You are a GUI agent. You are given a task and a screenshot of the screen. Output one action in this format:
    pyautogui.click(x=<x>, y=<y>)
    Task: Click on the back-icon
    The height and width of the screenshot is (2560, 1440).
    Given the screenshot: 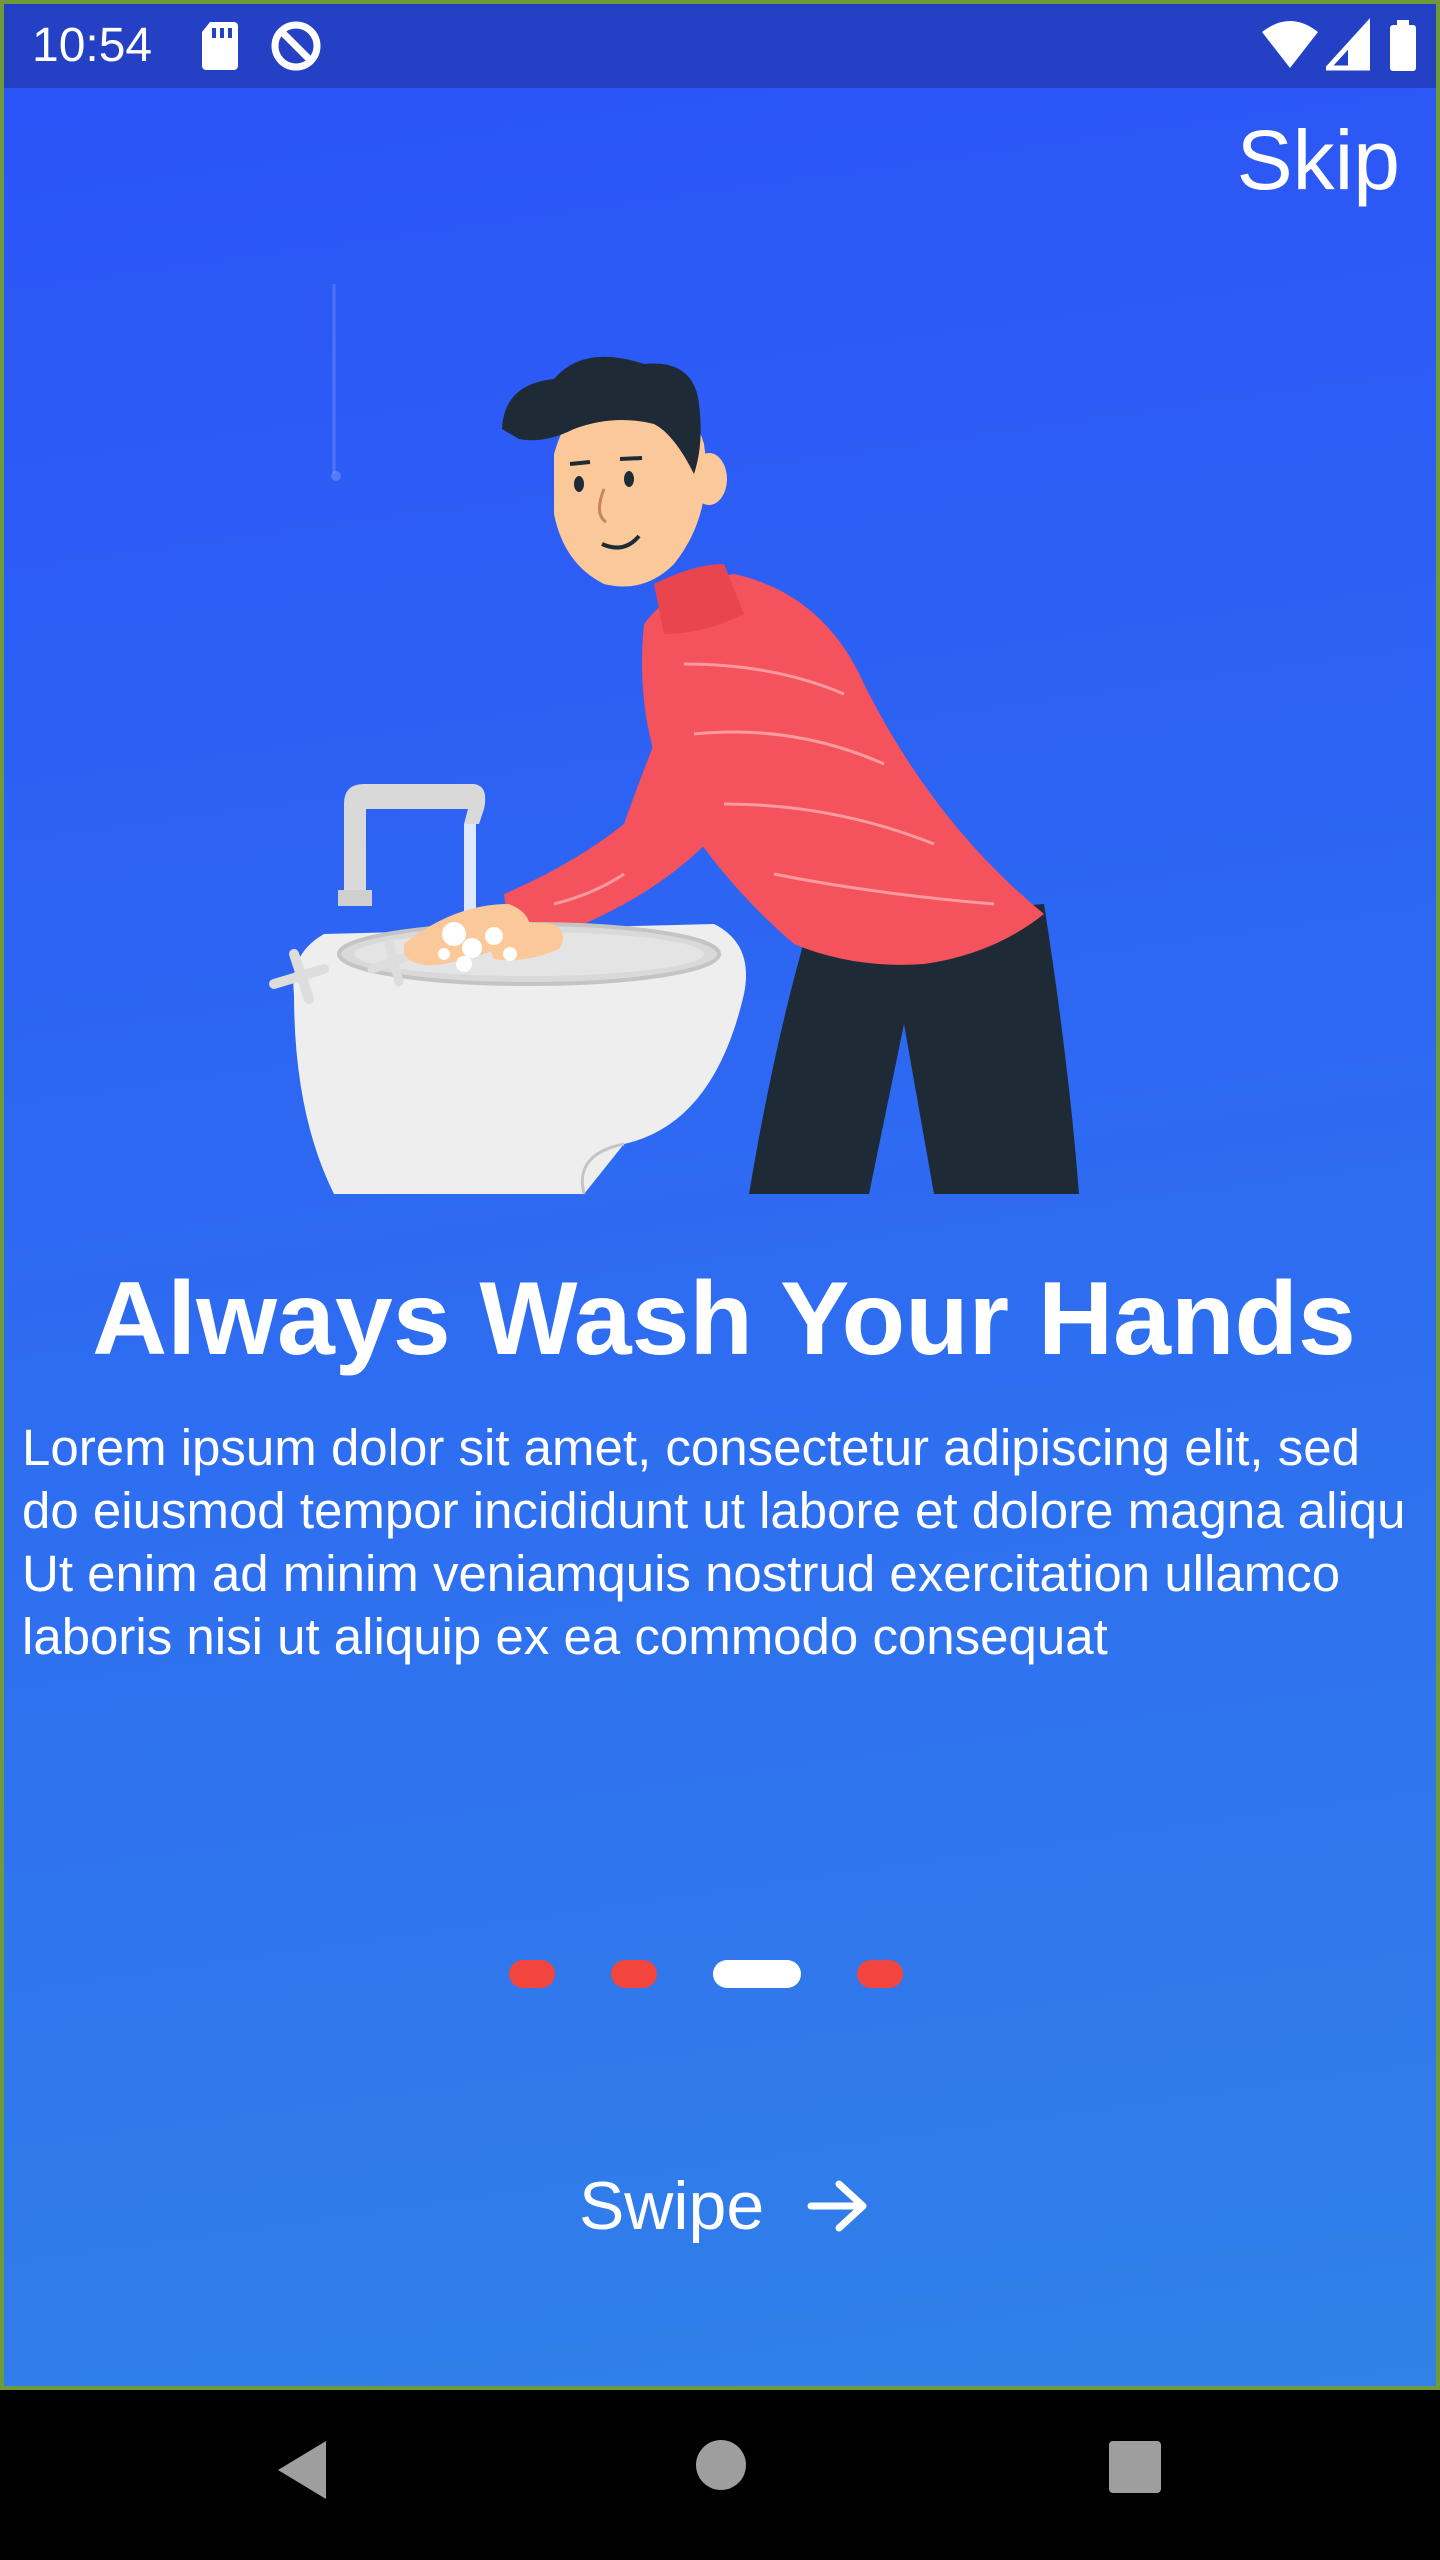 What is the action you would take?
    pyautogui.click(x=302, y=2472)
    